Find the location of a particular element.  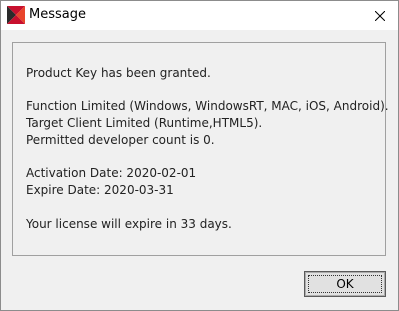

app-logo-icon is located at coordinates (16, 15).